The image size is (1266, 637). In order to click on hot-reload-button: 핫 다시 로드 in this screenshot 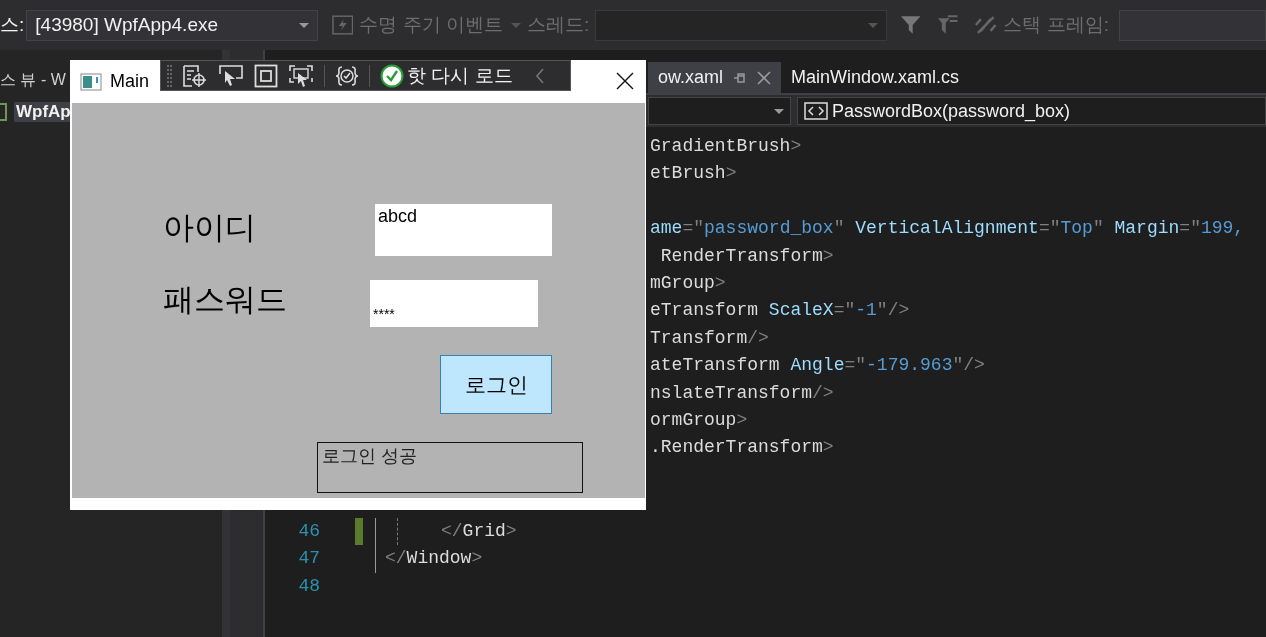, I will do `click(446, 75)`.